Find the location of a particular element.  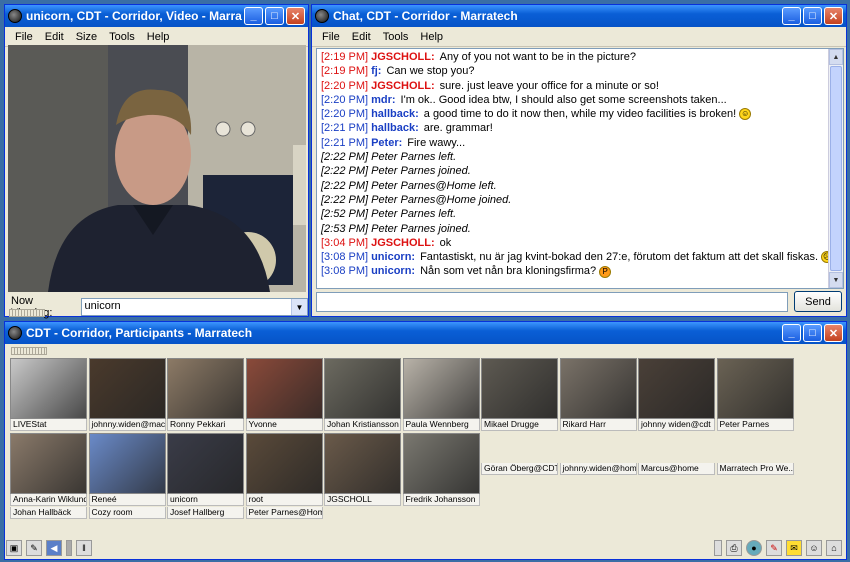

chat-titlebar: Chat, CDT - Corridor - Marratech _ □ ✕ is located at coordinates (579, 16).